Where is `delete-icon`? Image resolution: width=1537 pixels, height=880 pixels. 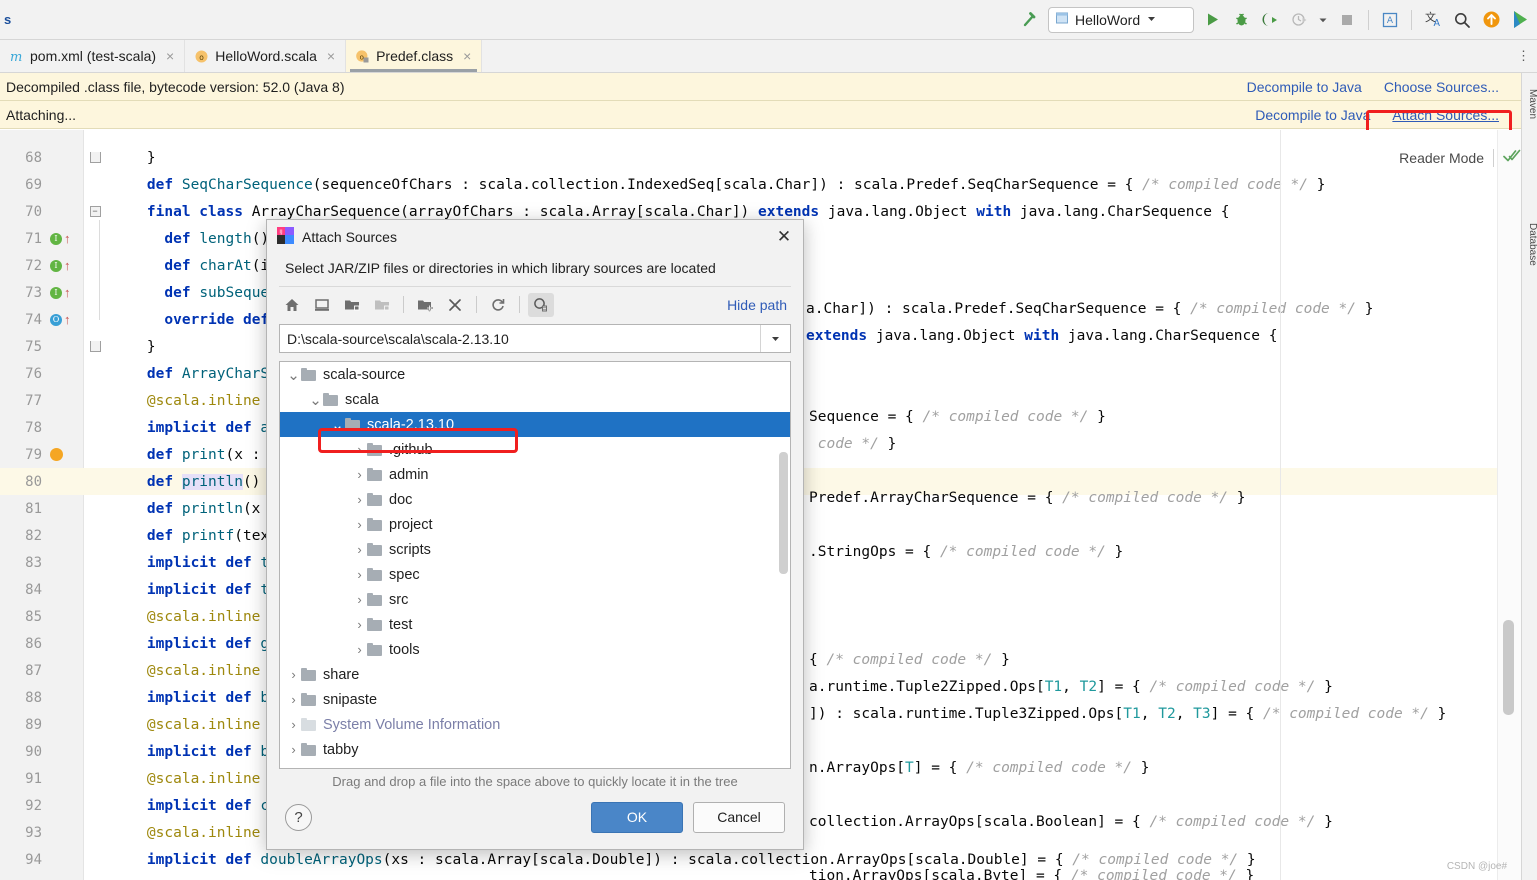 delete-icon is located at coordinates (455, 305).